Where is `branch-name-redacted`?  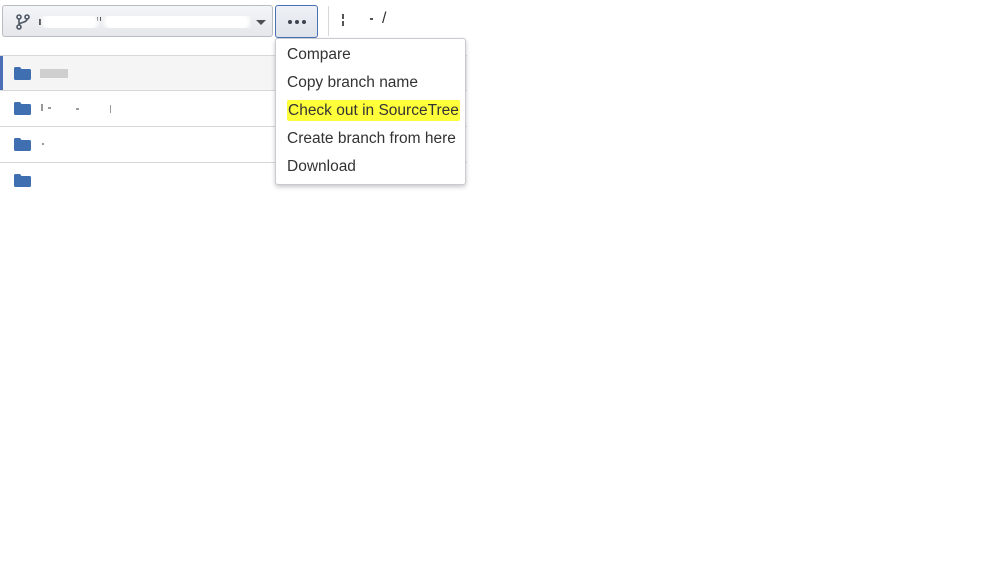
branch-name-redacted is located at coordinates (144, 22).